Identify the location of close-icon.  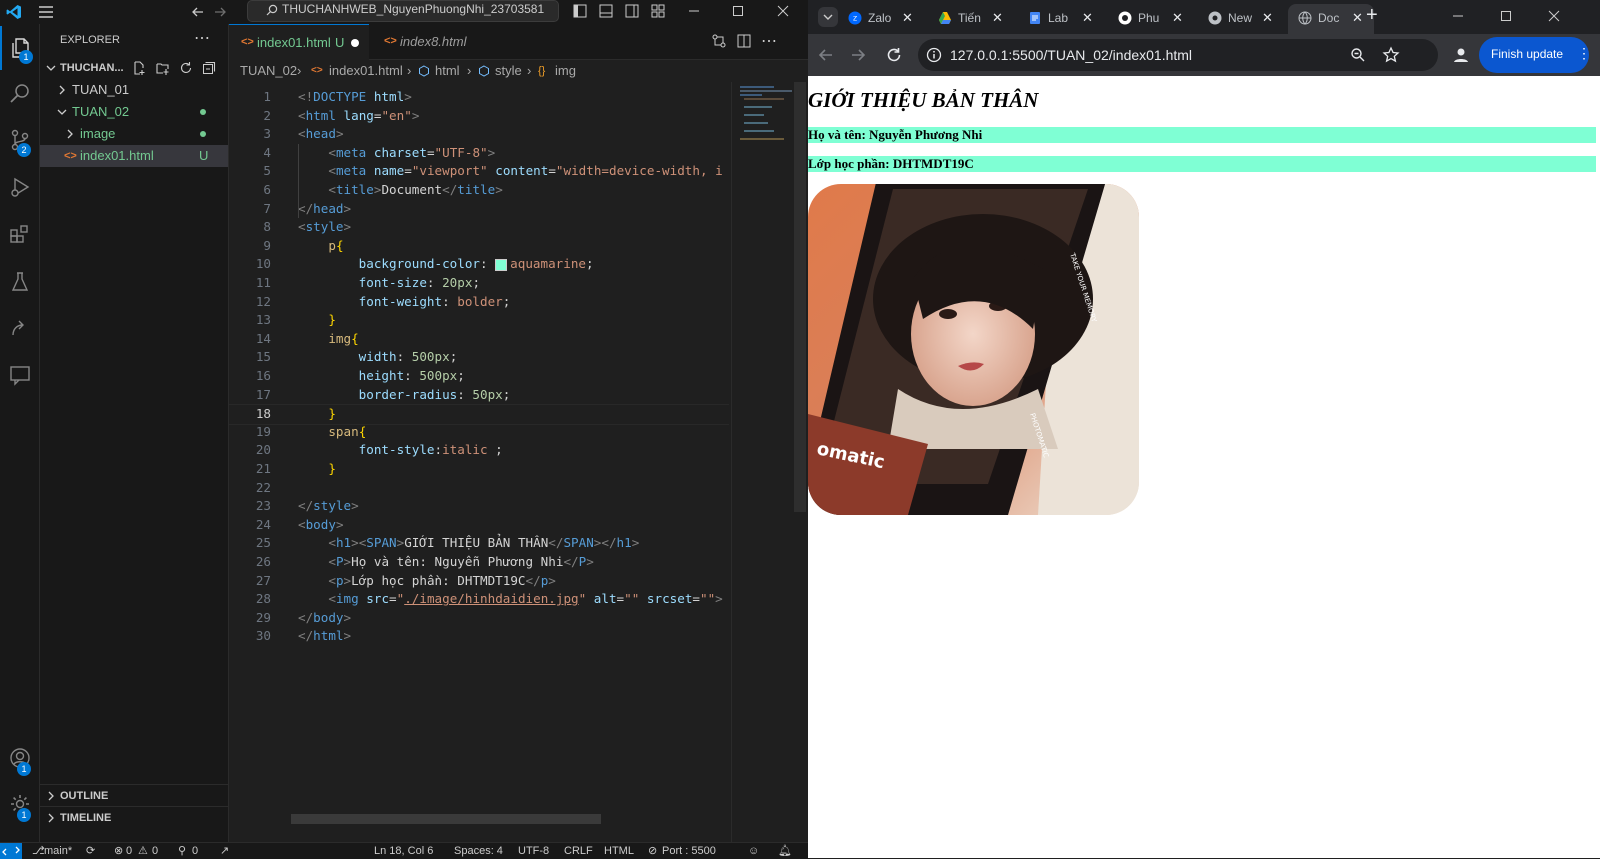
(783, 11).